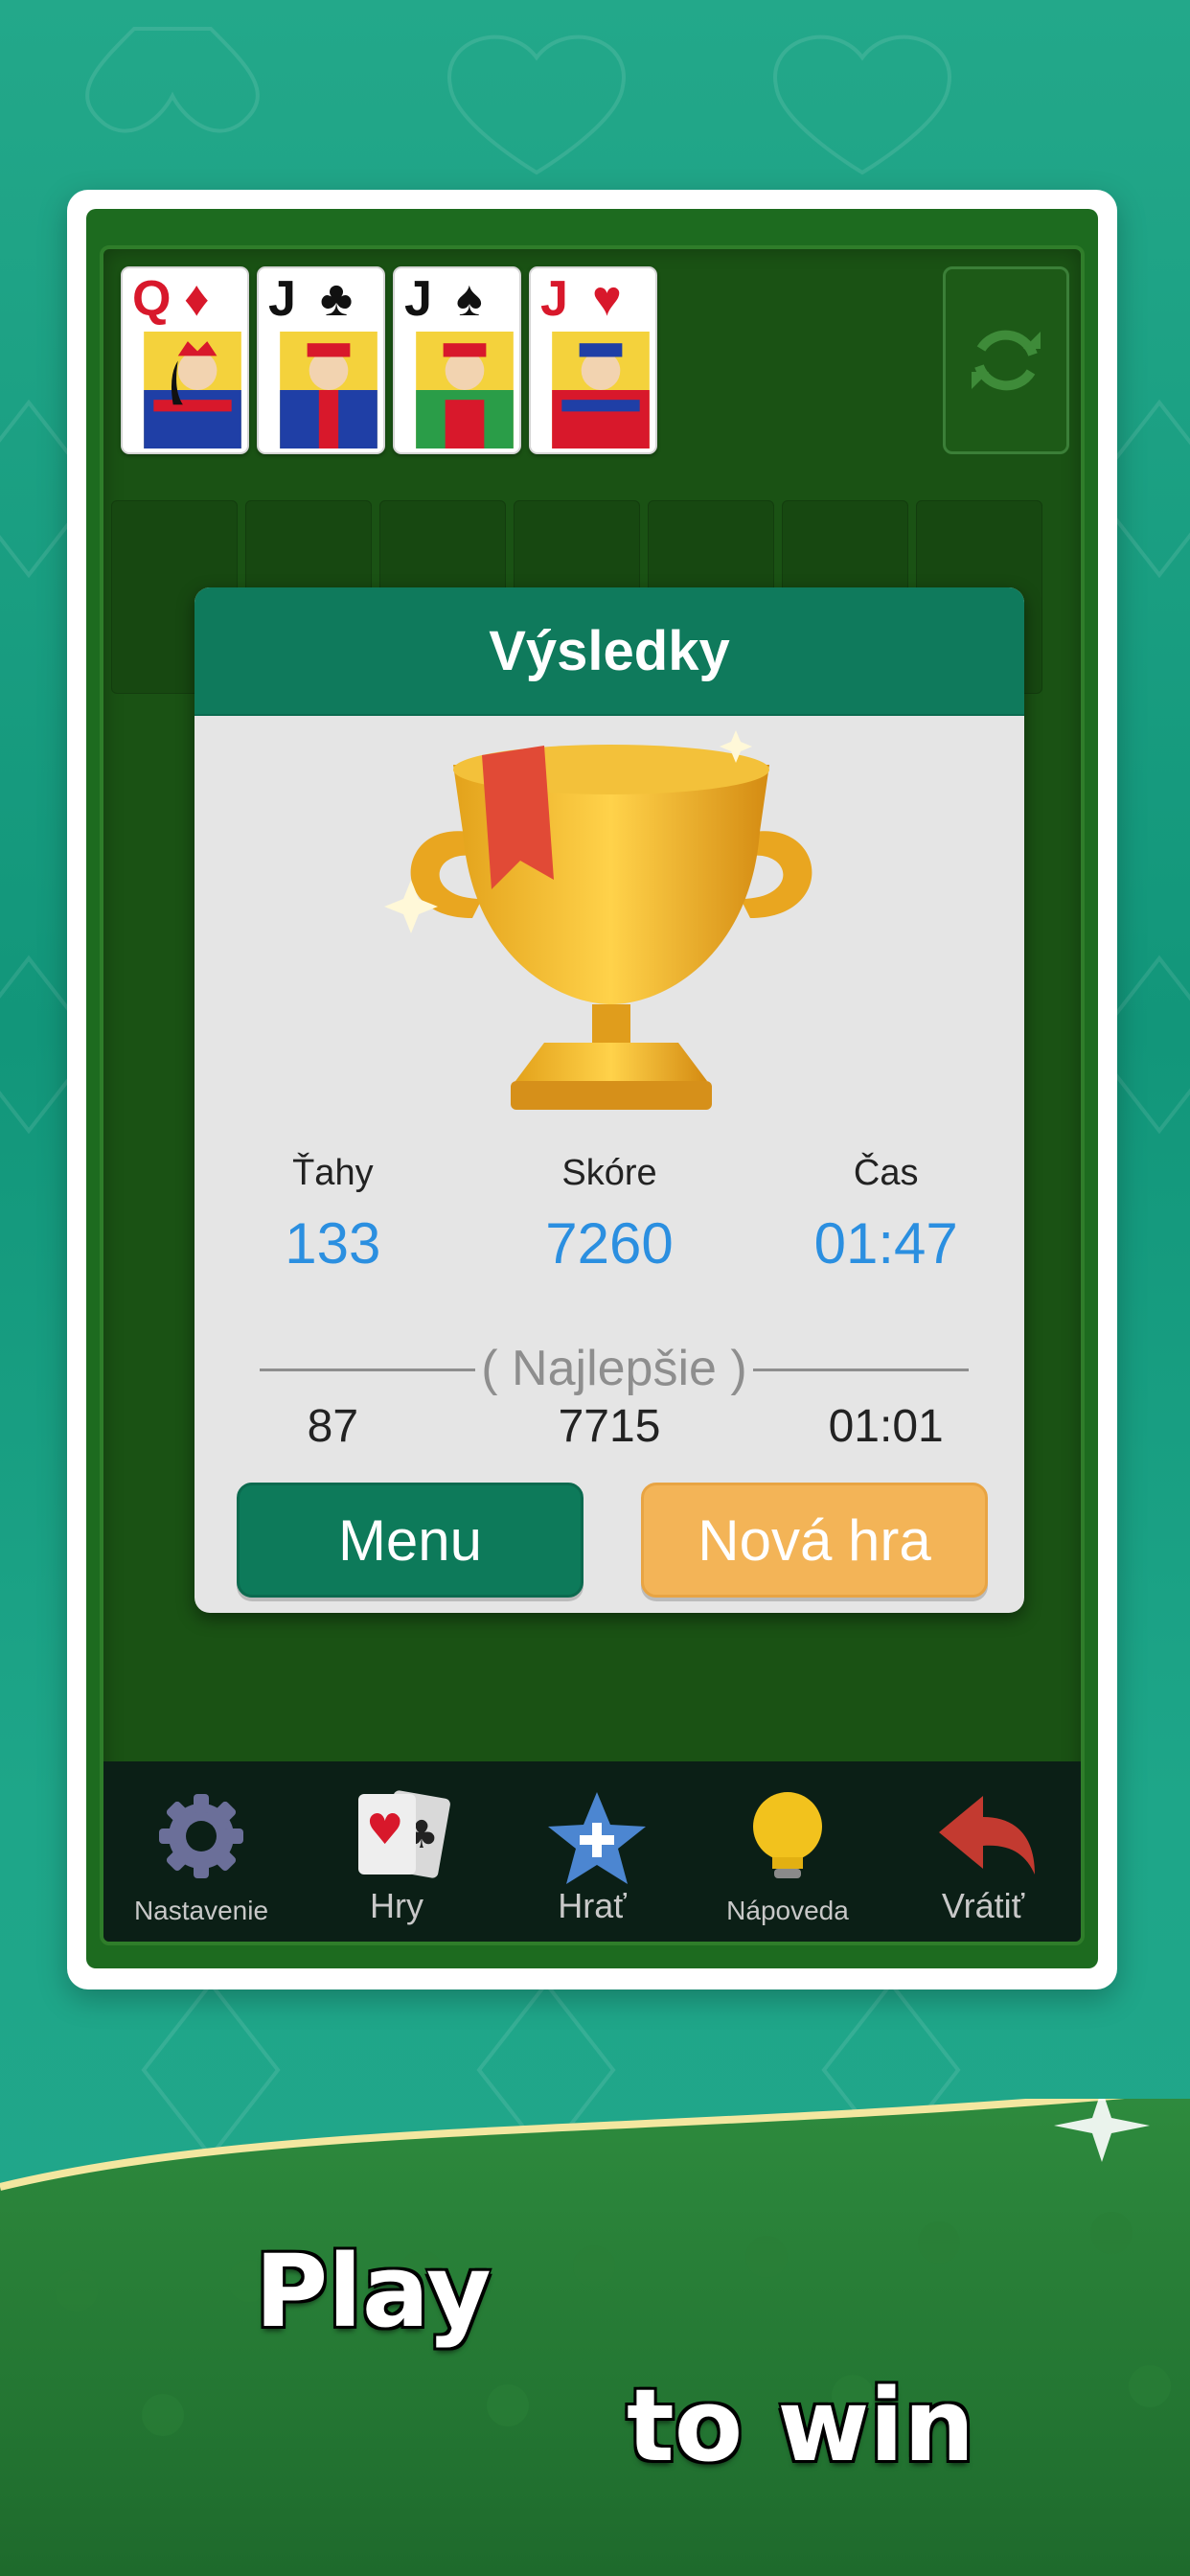 This screenshot has width=1190, height=2576. I want to click on best-divider: ( Najlepšie ), so click(615, 1368).